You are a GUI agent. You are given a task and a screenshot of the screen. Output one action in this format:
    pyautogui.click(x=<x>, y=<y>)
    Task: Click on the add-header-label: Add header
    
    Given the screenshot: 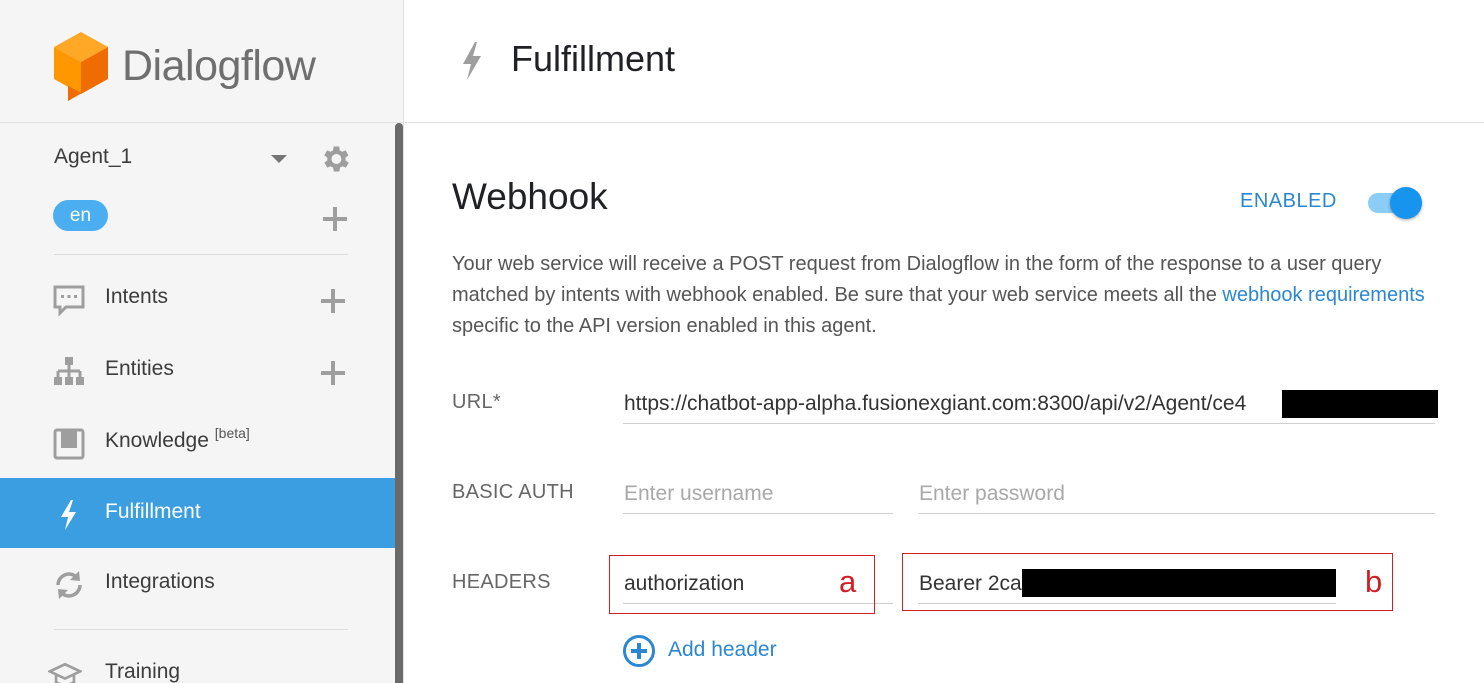 What is the action you would take?
    pyautogui.click(x=722, y=649)
    